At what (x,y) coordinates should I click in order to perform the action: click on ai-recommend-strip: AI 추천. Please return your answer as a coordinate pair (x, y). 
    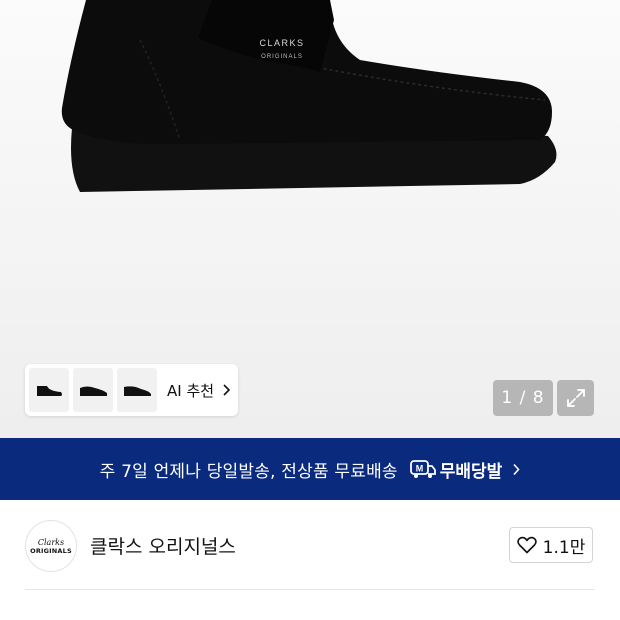
    Looking at the image, I should click on (131, 390).